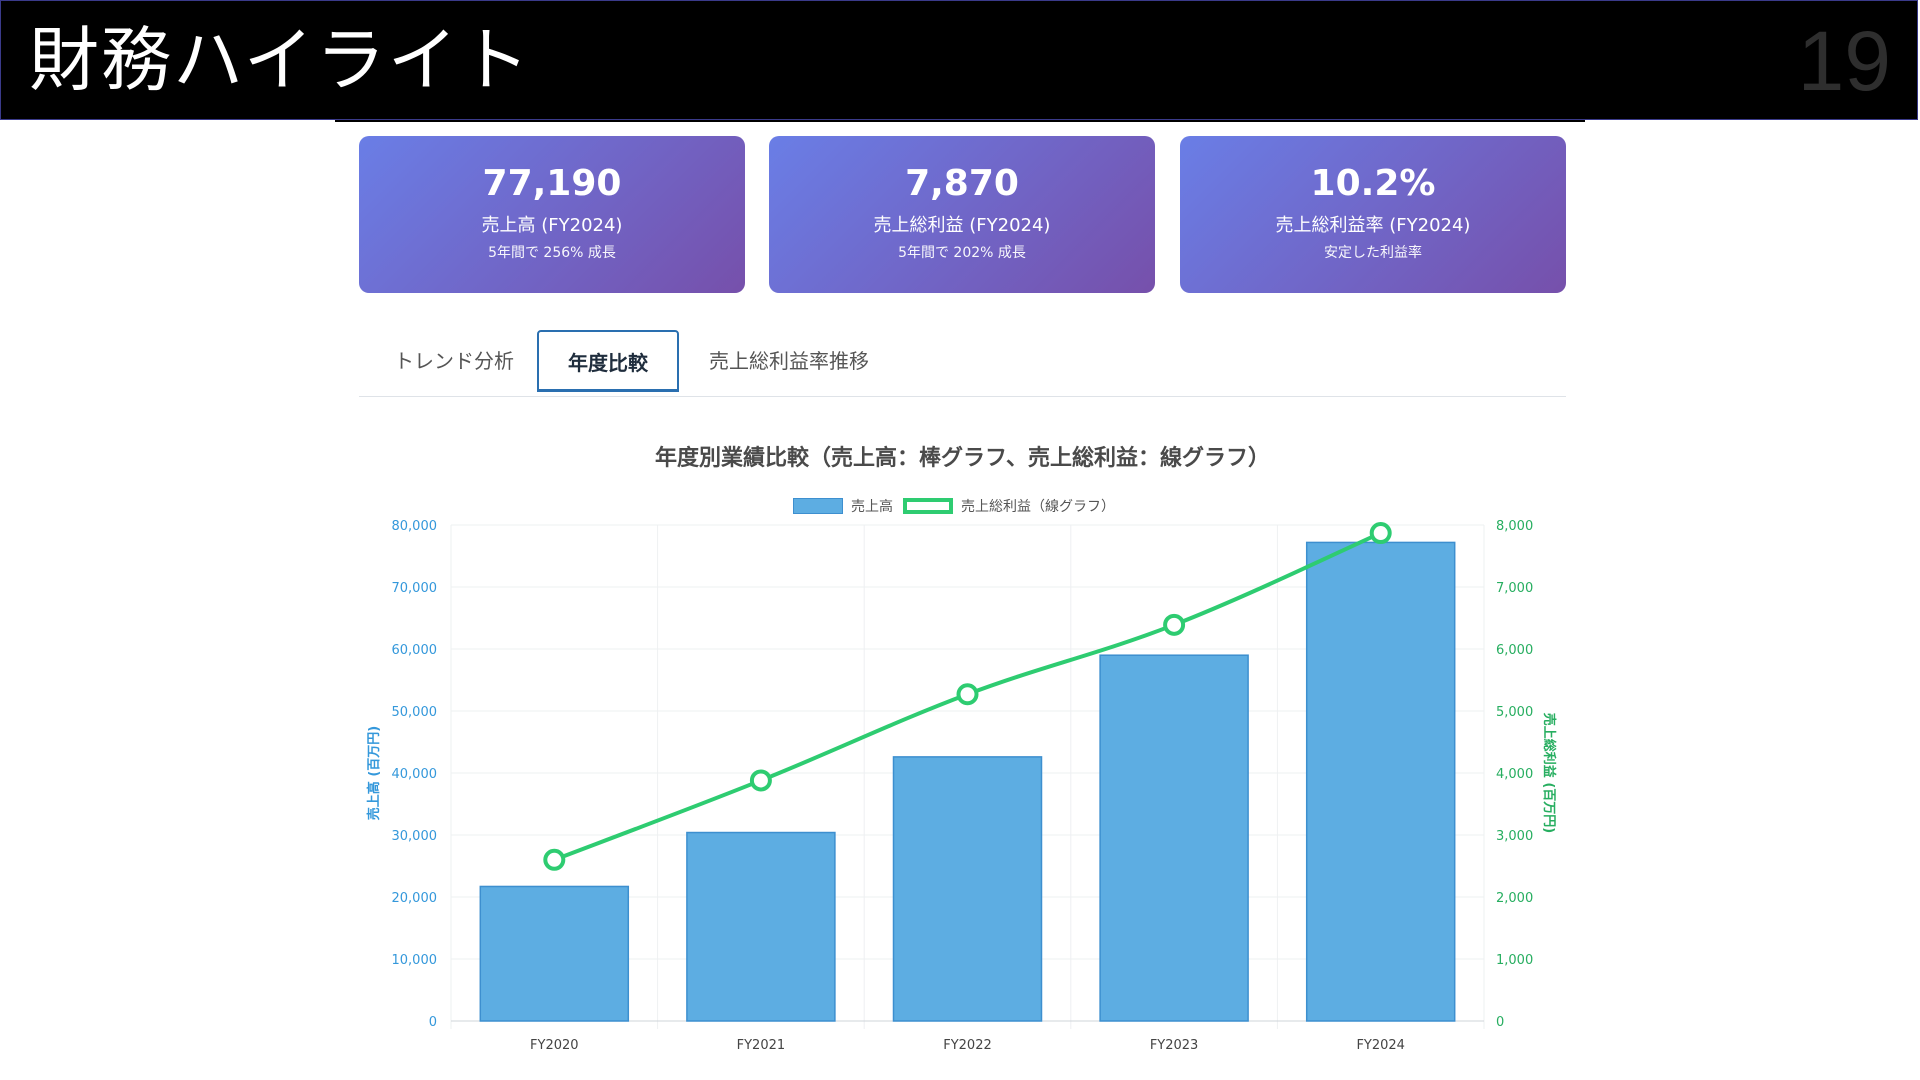 Image resolution: width=1920 pixels, height=1080 pixels. Describe the element at coordinates (552, 225) in the screenshot. I see `kpi-label: 売上高 (FY2024)` at that location.